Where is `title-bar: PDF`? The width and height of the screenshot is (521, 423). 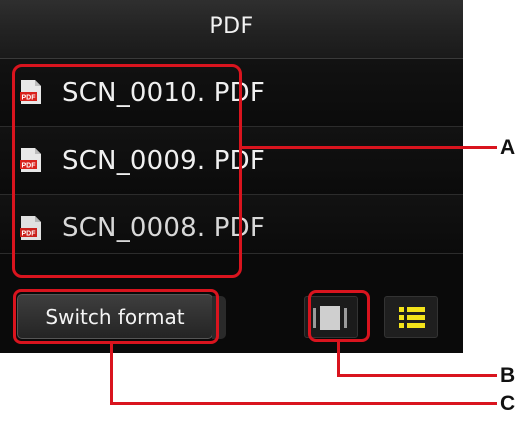 title-bar: PDF is located at coordinates (231, 29).